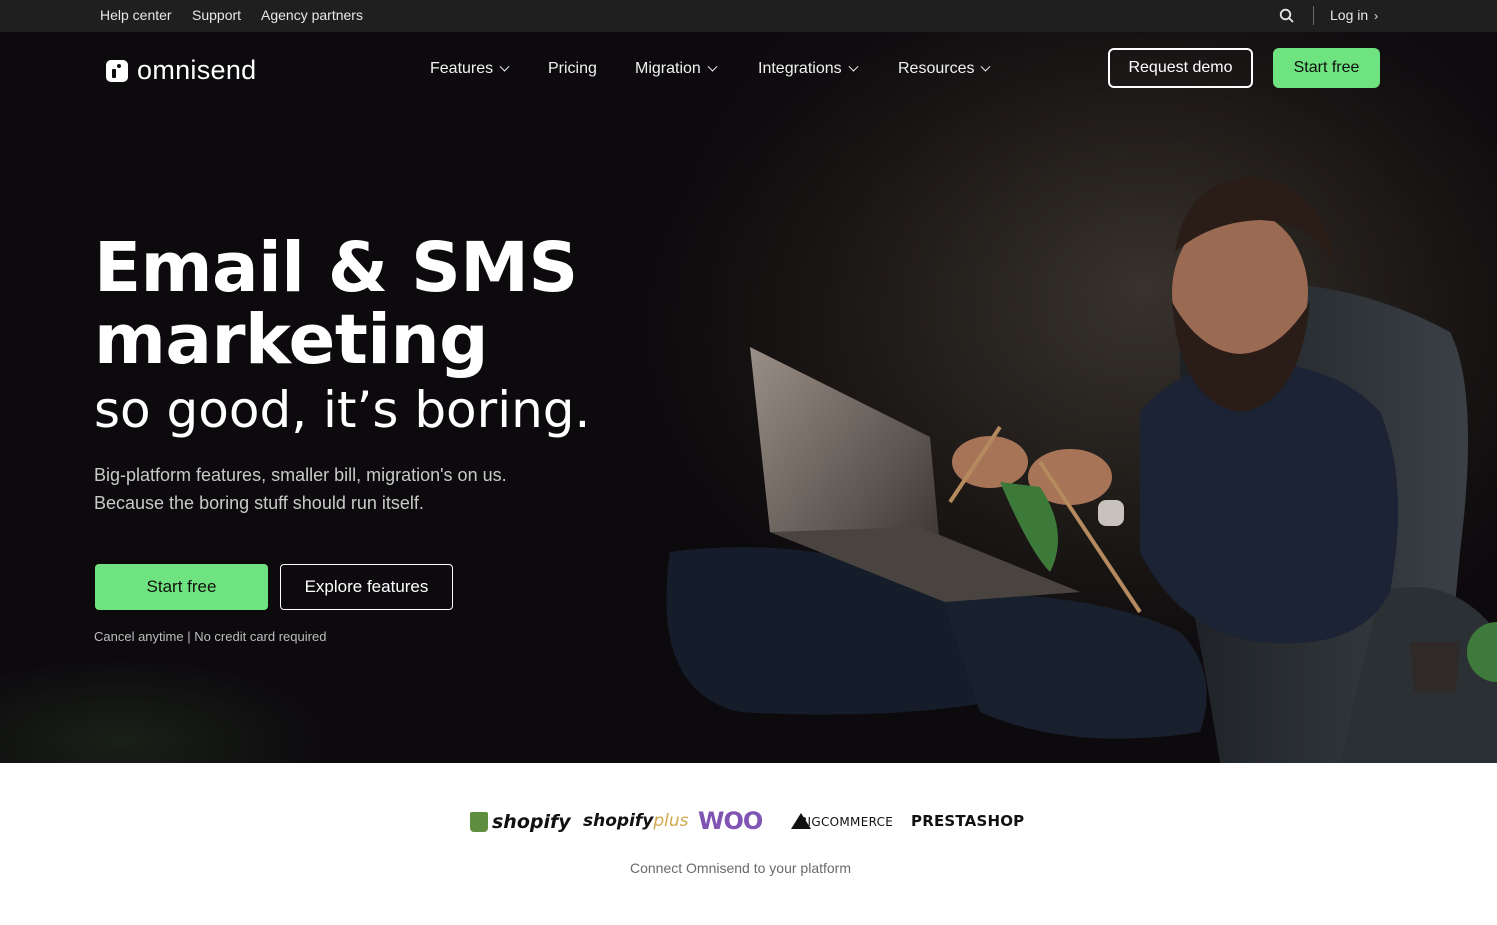 The height and width of the screenshot is (925, 1497). I want to click on brand-name: omnisend, so click(197, 70).